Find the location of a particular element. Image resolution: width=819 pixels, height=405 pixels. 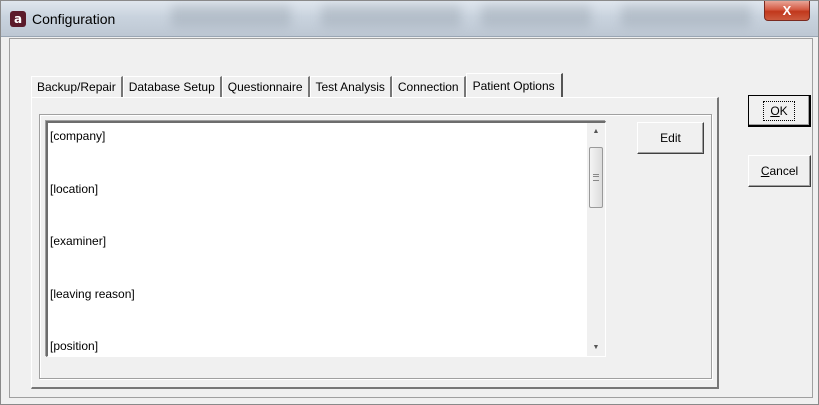

edit-button: Edit is located at coordinates (670, 138).